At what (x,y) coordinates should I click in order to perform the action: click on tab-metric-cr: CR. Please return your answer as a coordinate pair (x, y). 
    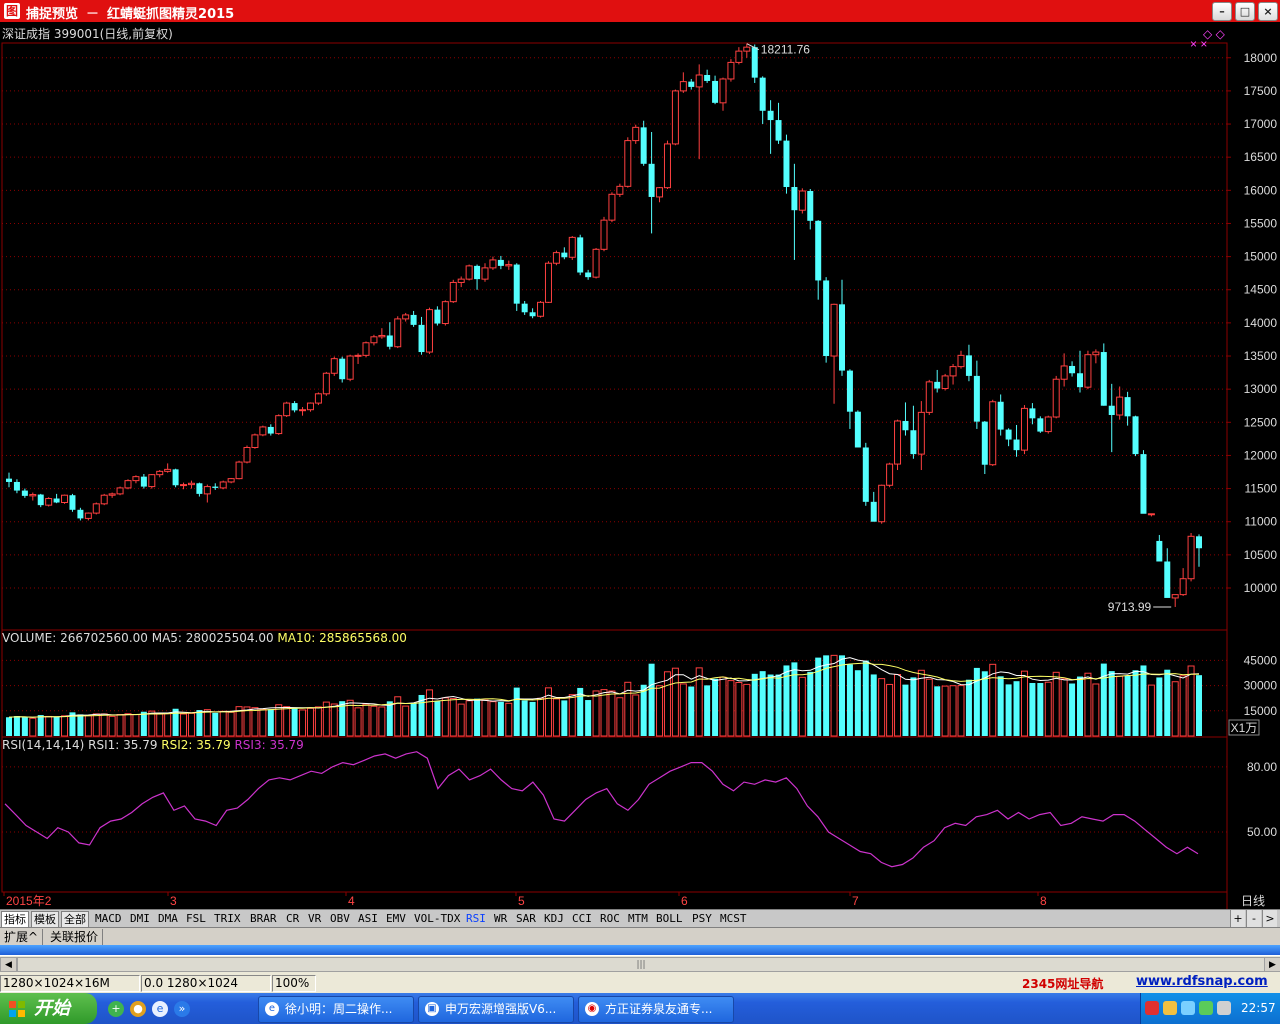
    Looking at the image, I should click on (292, 919).